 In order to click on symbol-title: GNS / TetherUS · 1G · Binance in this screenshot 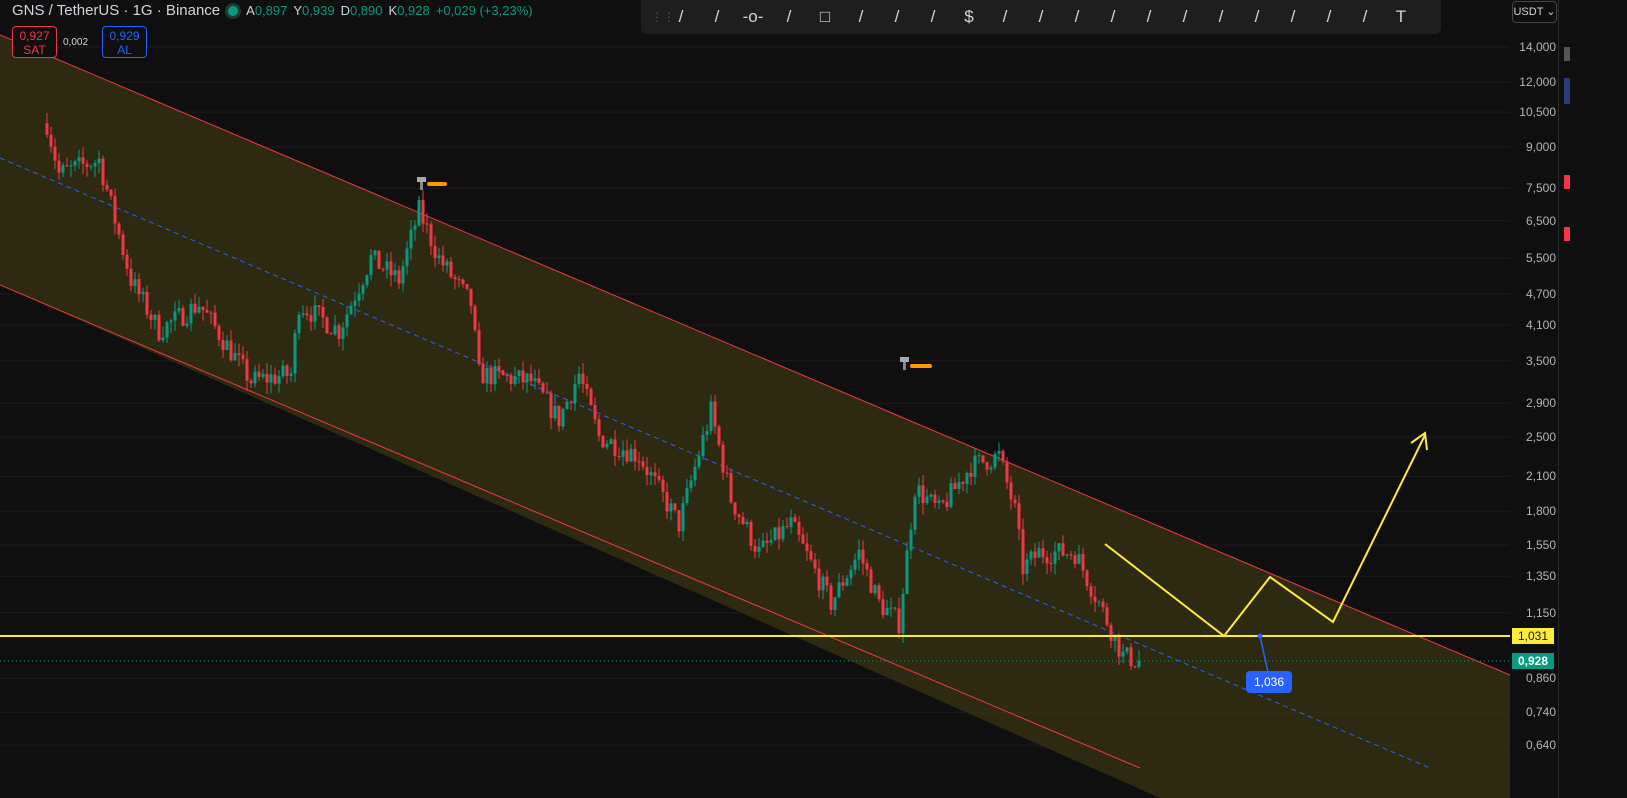, I will do `click(116, 10)`.